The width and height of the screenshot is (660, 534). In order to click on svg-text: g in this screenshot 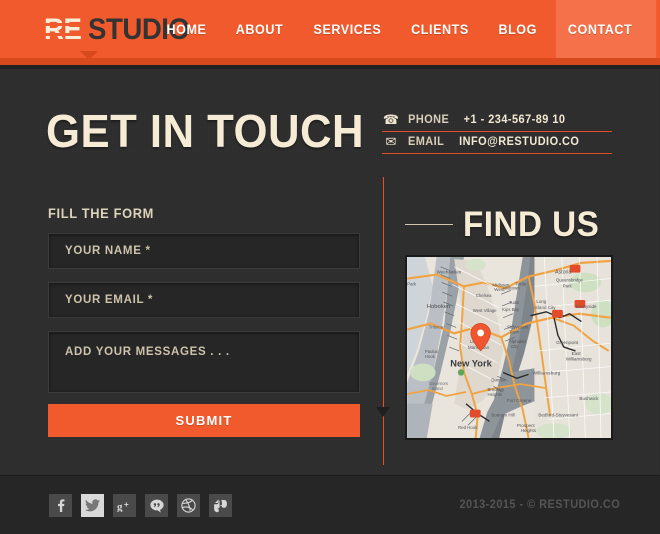, I will do `click(120, 506)`.